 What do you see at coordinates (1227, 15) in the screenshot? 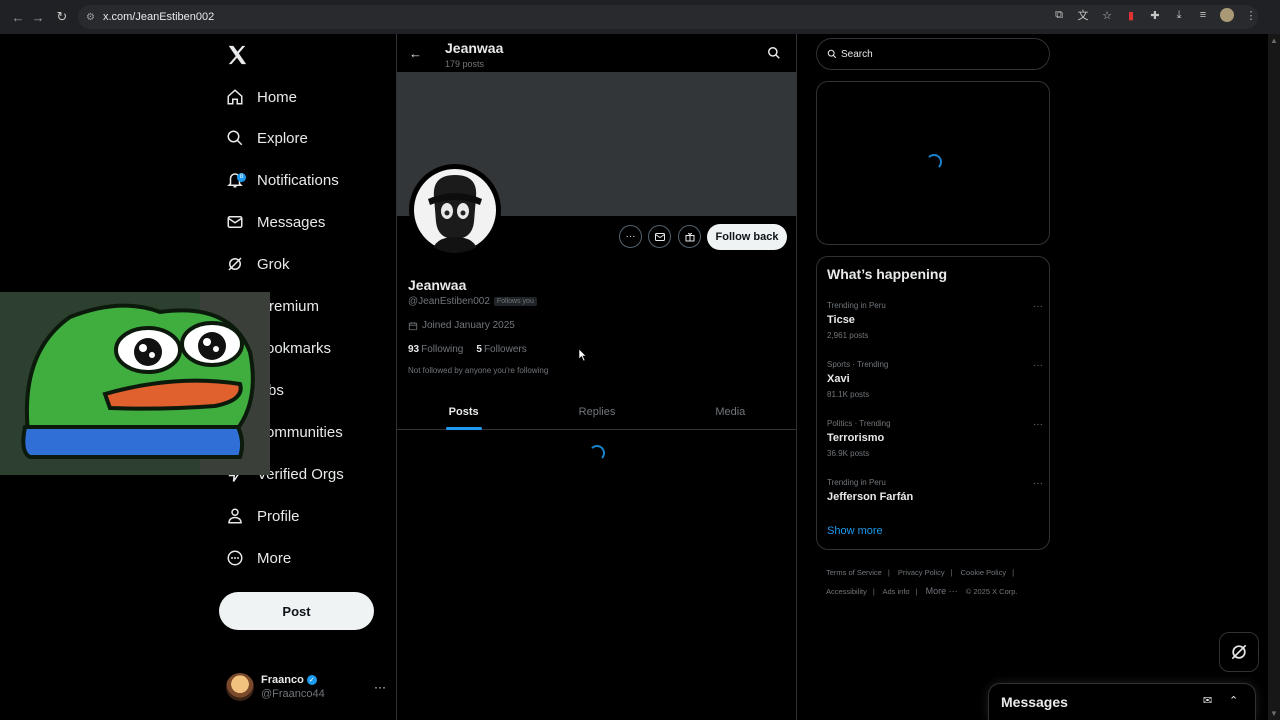
I see `browser-avatar` at bounding box center [1227, 15].